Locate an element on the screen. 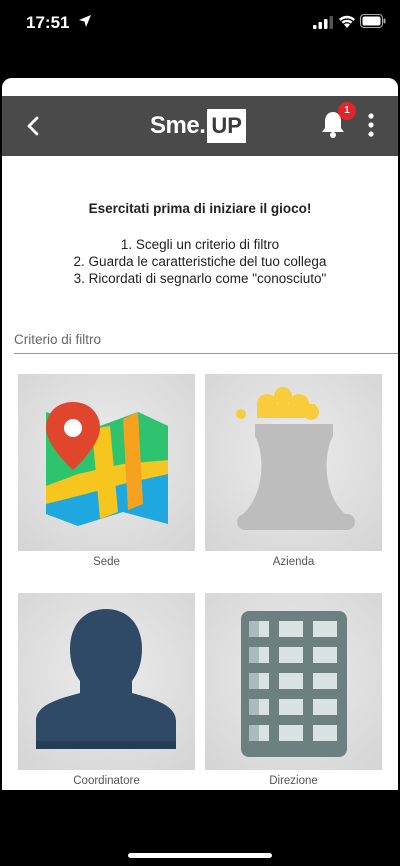  back-arrow-icon is located at coordinates (34, 126).